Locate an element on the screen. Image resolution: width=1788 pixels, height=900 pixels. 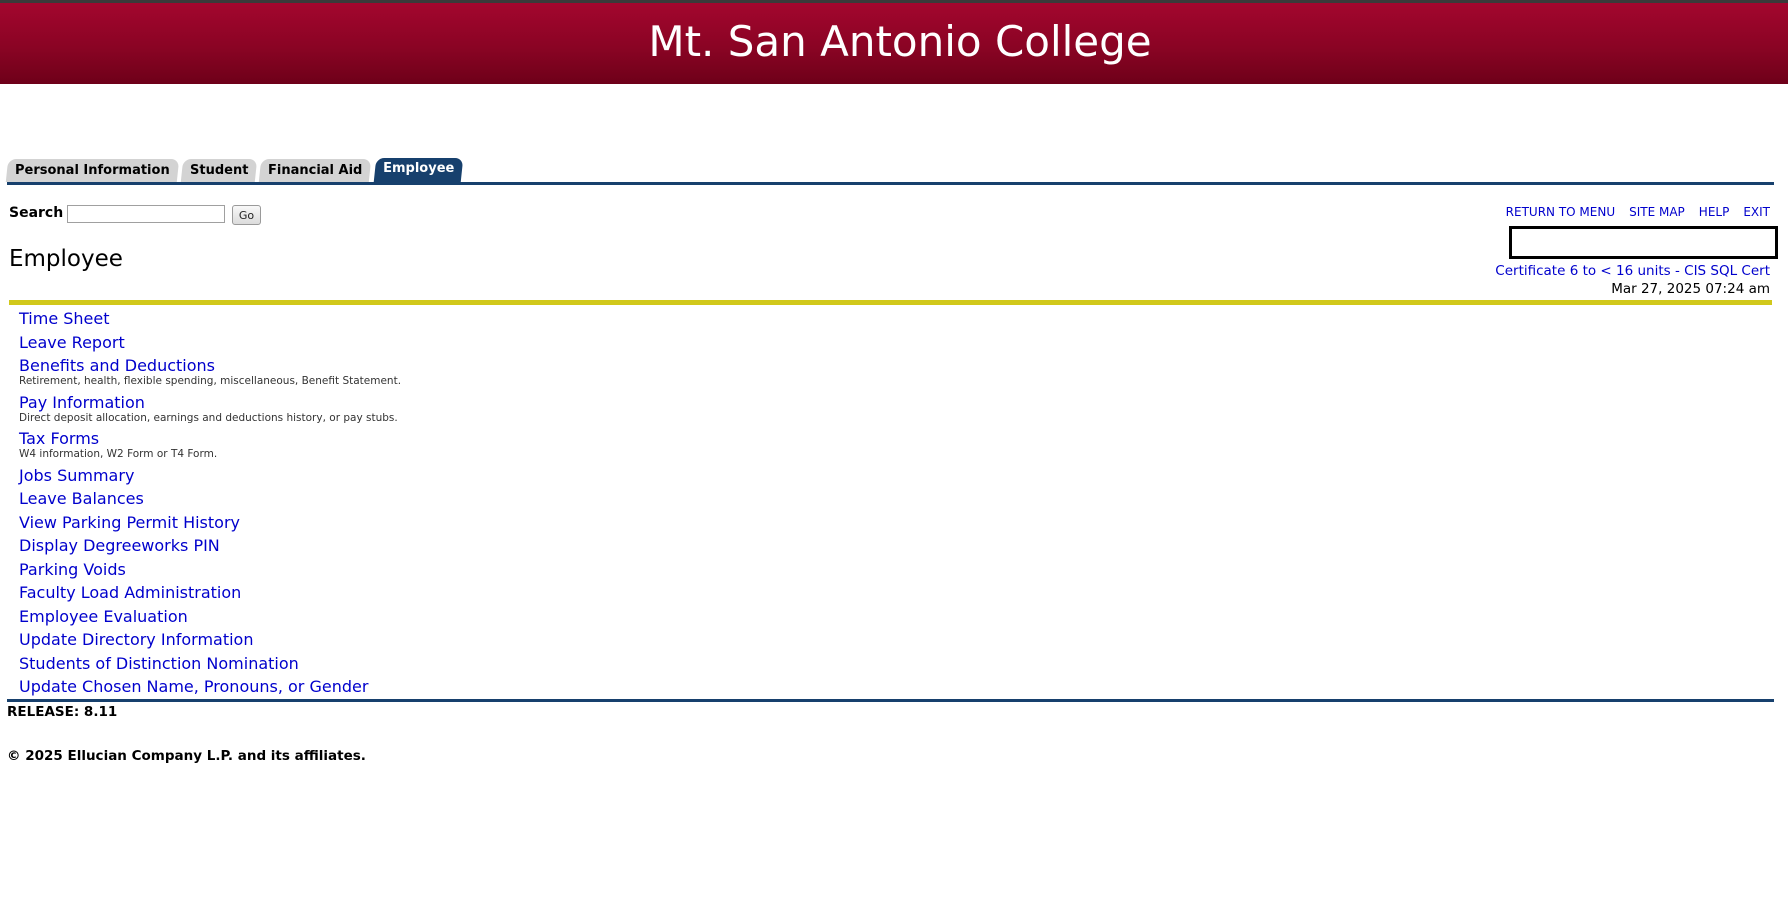
list-item: Parking Voids is located at coordinates (210, 572).